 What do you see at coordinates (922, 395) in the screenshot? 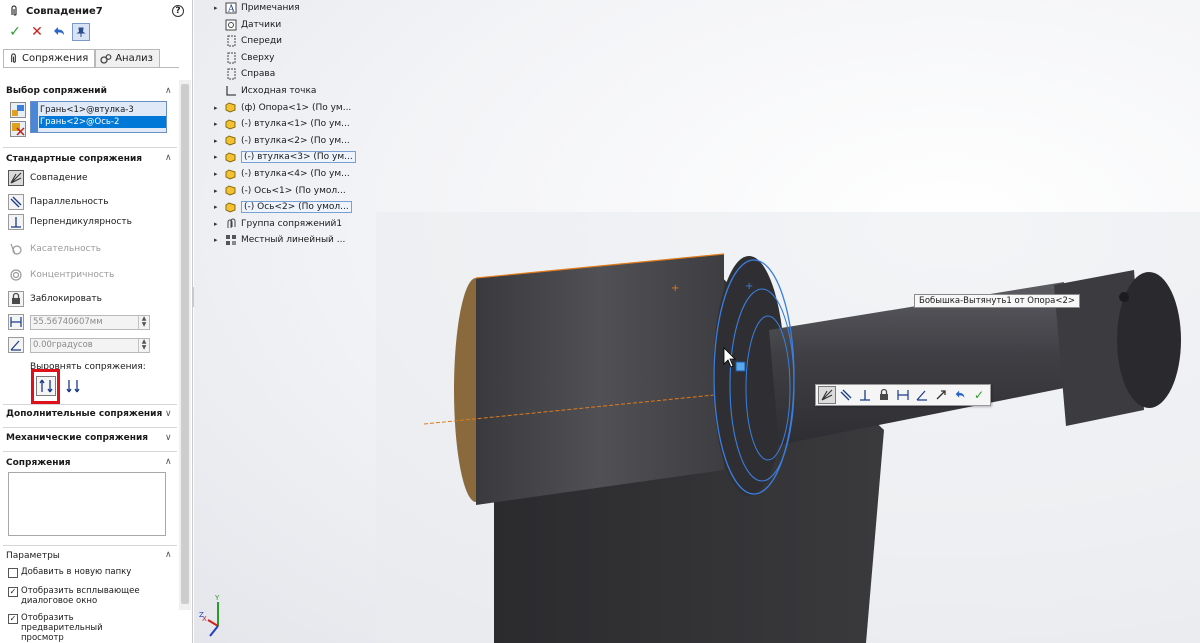
I see `ctx-angle-icon` at bounding box center [922, 395].